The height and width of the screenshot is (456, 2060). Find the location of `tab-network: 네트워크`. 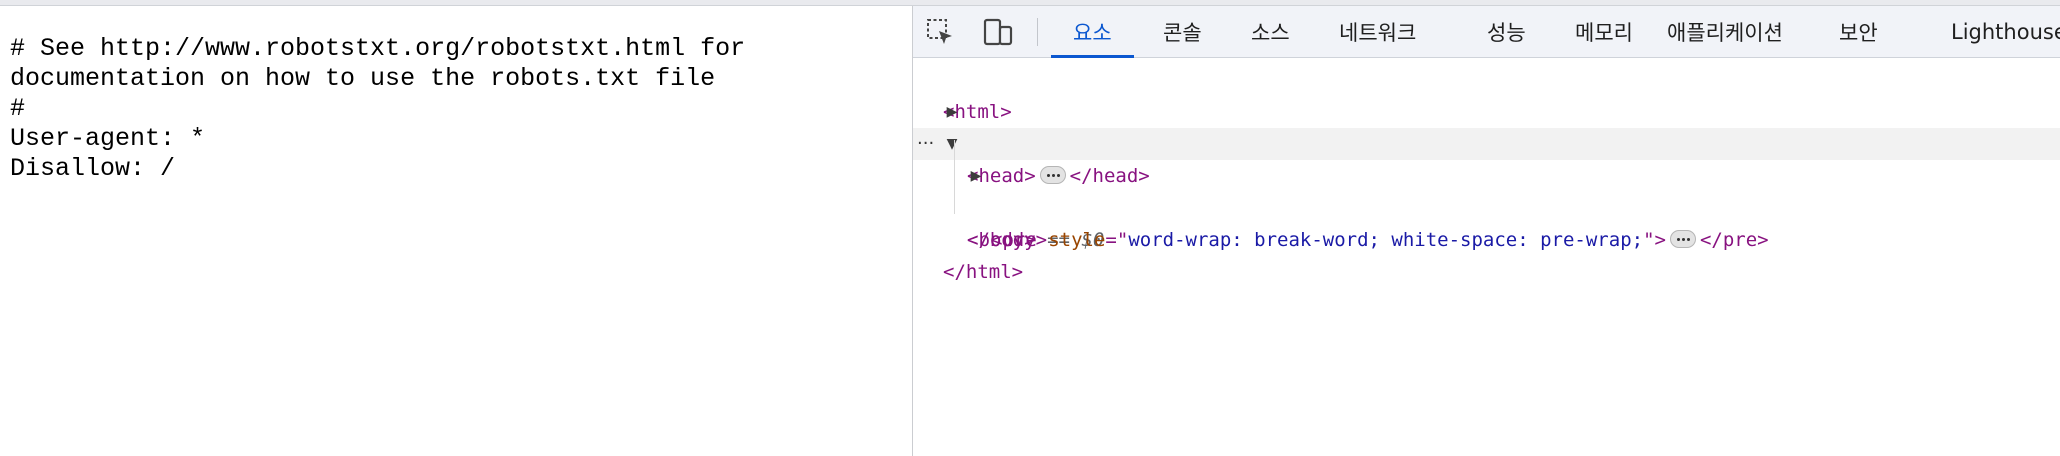

tab-network: 네트워크 is located at coordinates (1377, 32).